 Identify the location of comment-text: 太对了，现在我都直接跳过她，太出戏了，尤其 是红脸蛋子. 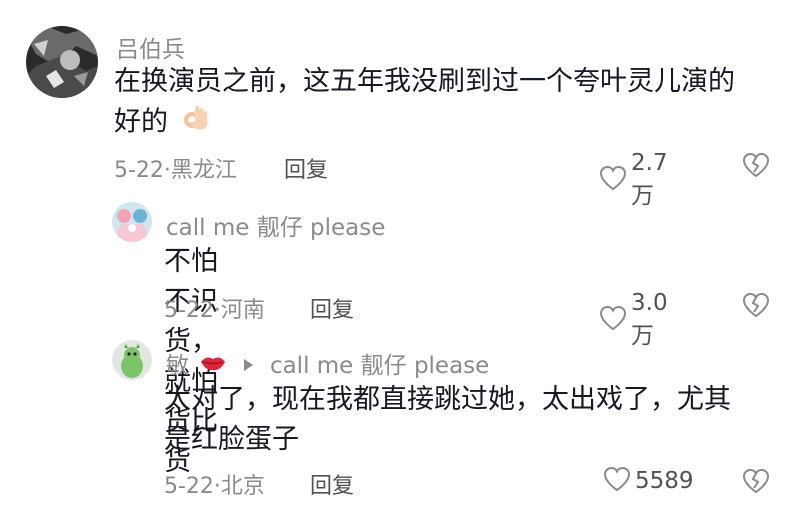
(469, 420).